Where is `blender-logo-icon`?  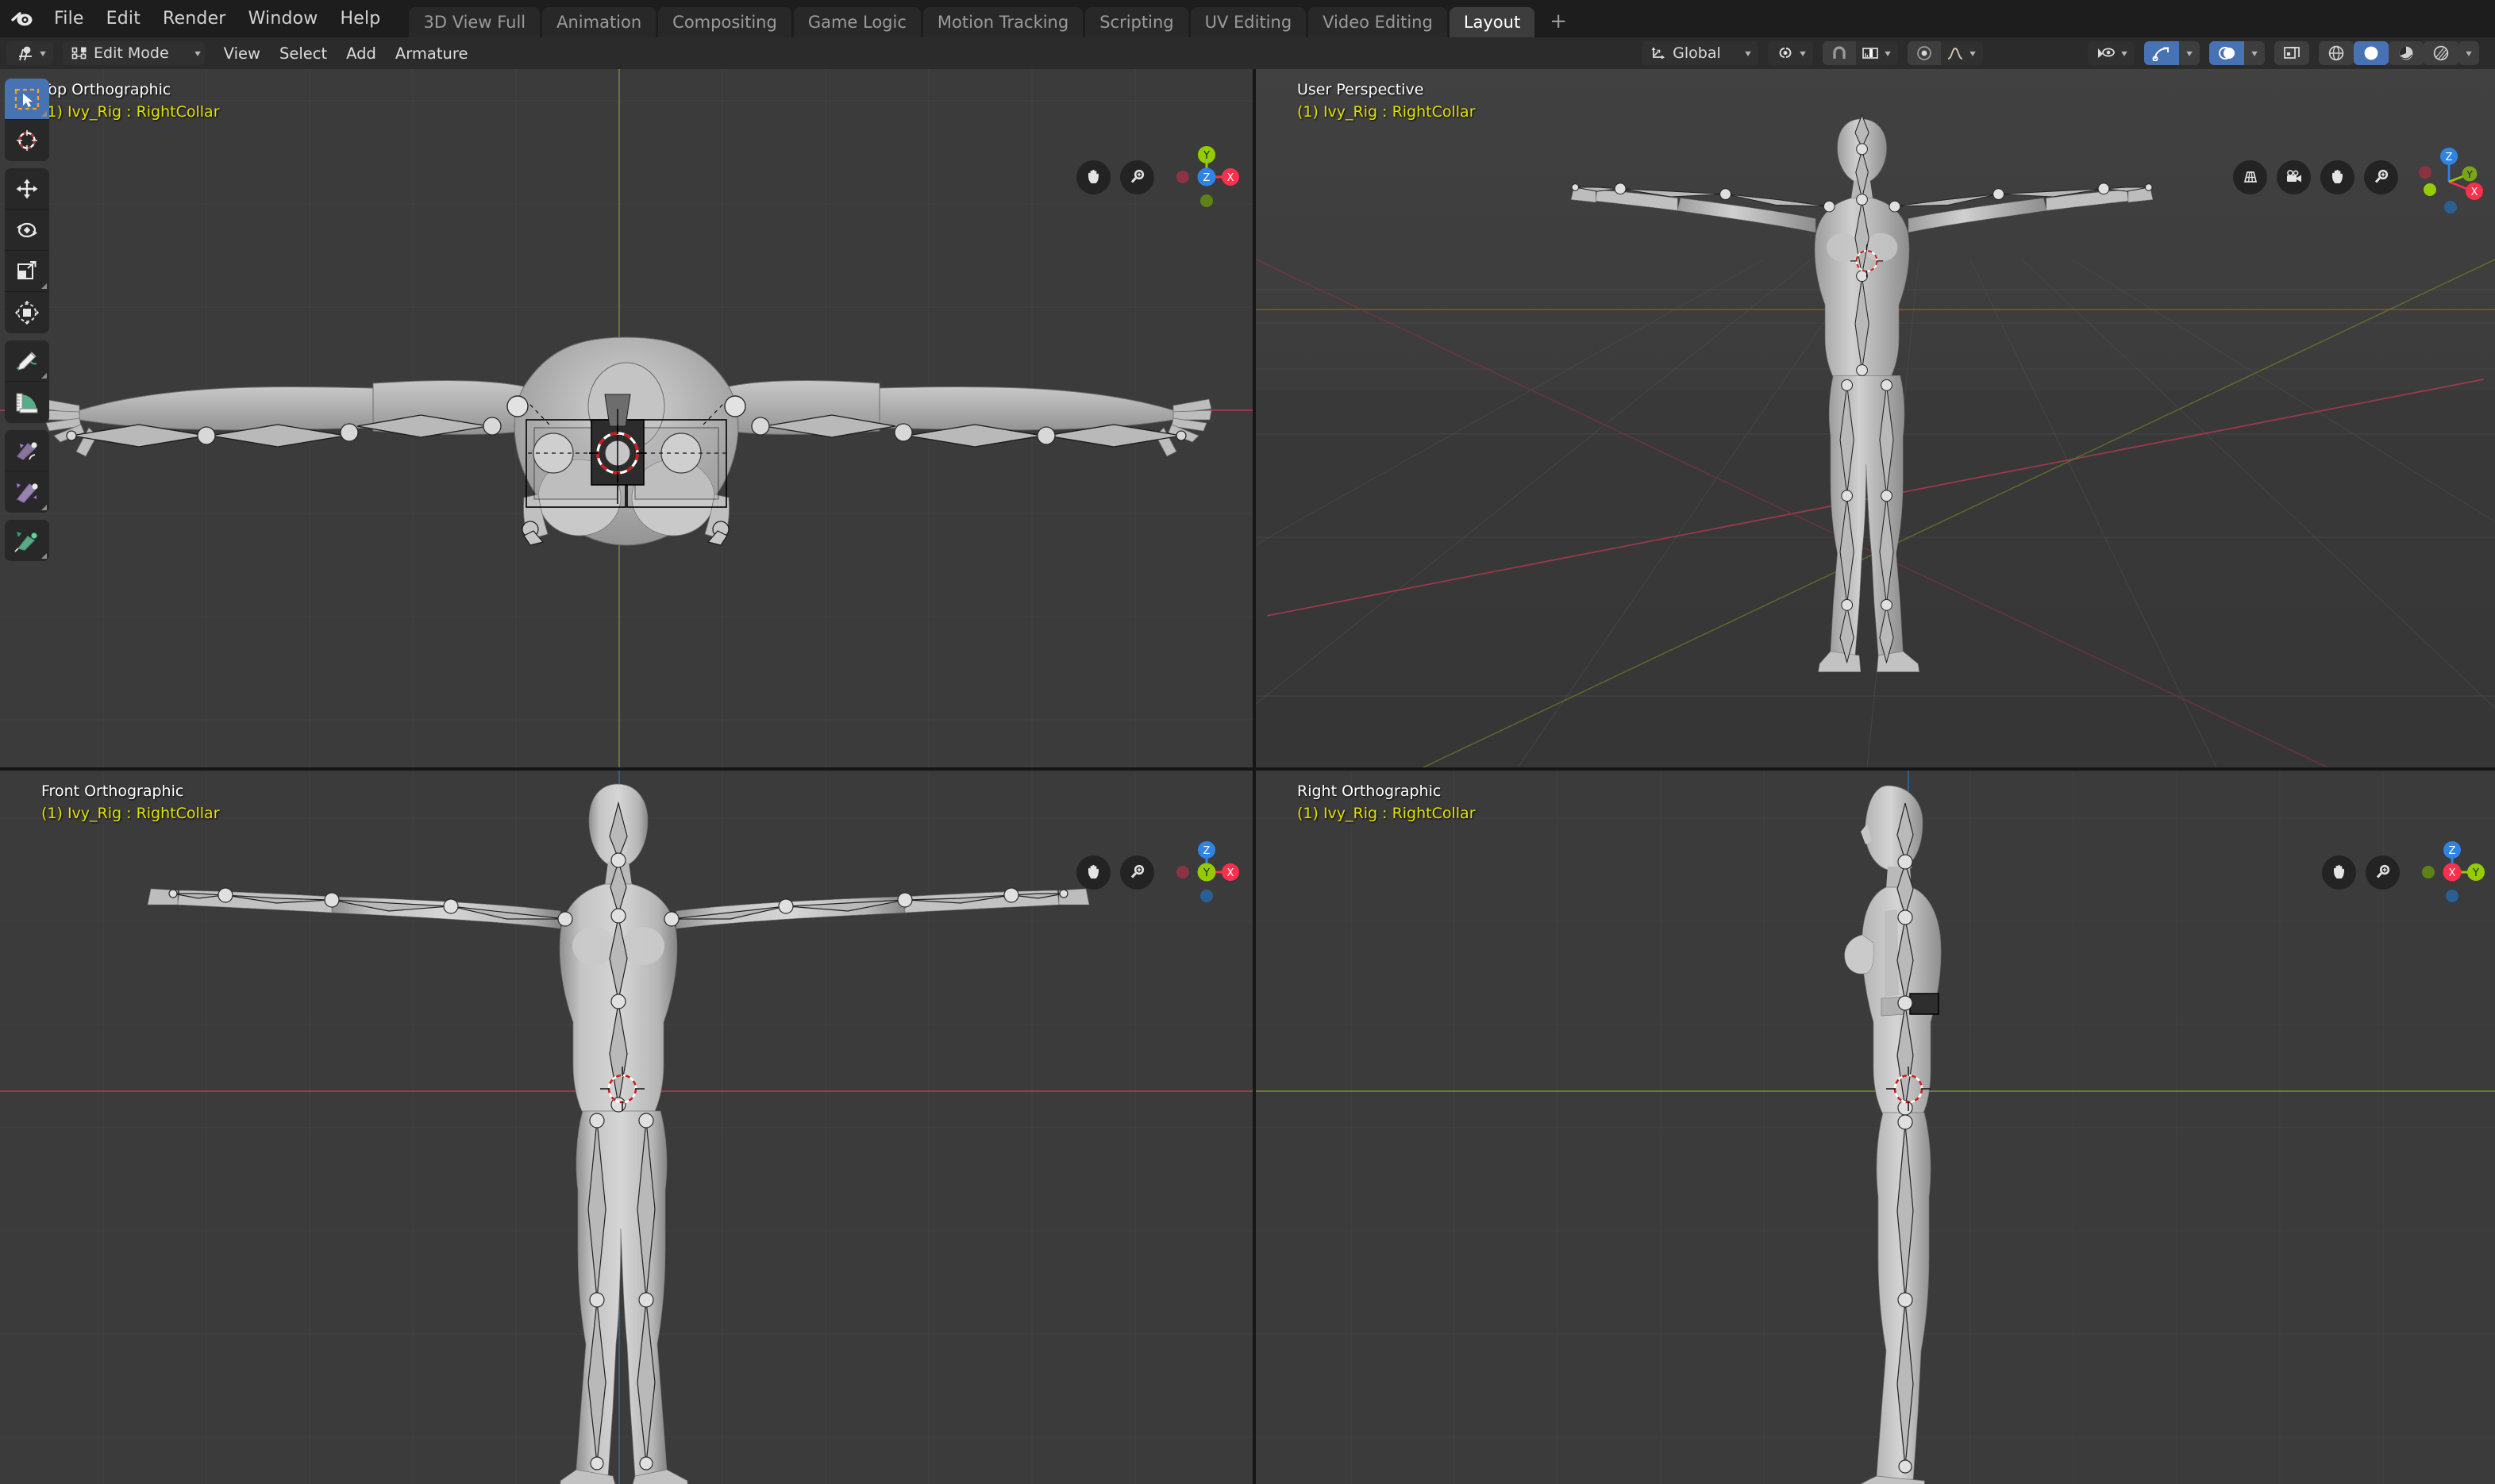 blender-logo-icon is located at coordinates (21, 19).